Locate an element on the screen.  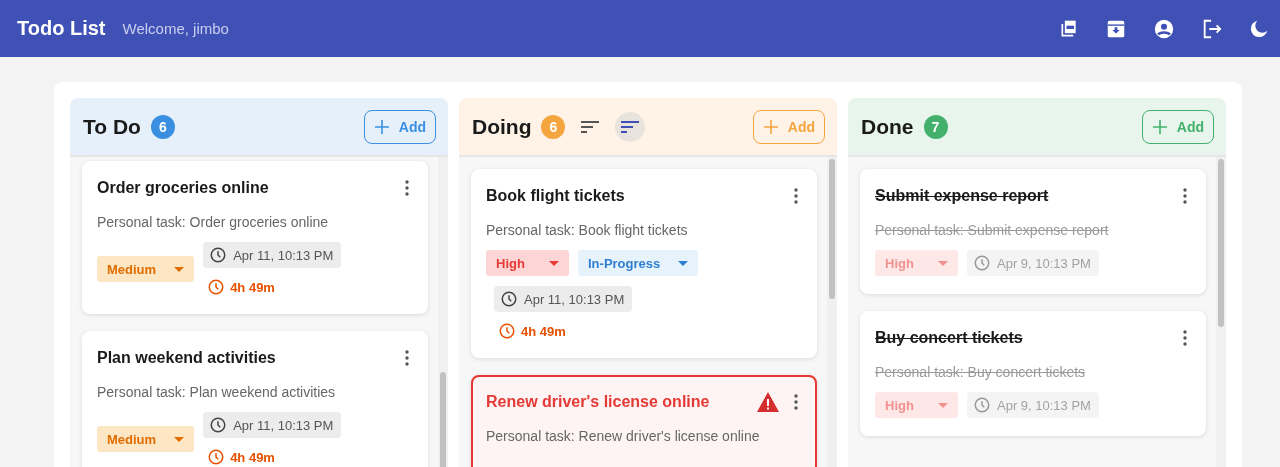
dark-mode-icon is located at coordinates (1259, 28).